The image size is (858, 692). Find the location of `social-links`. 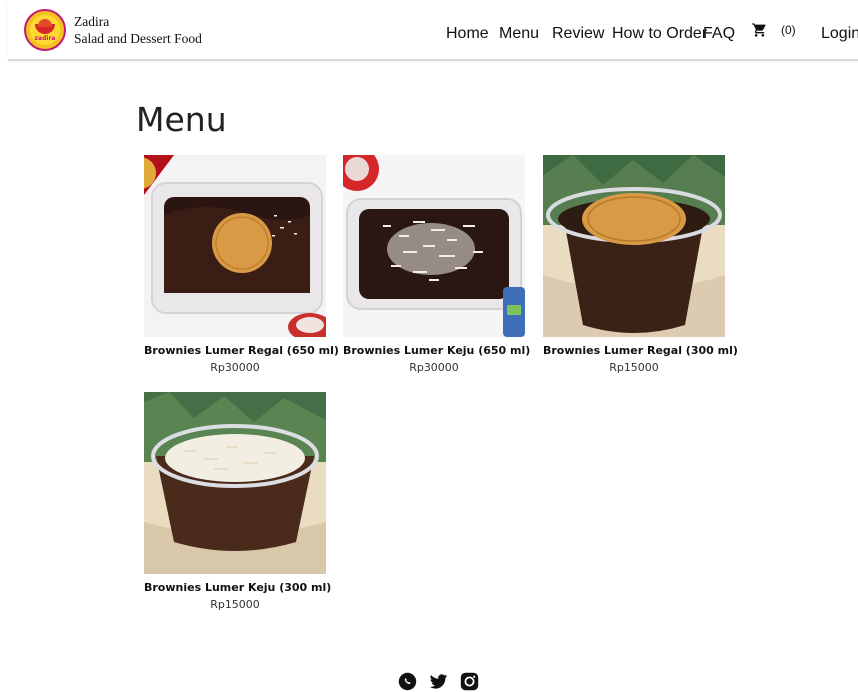

social-links is located at coordinates (438, 681).